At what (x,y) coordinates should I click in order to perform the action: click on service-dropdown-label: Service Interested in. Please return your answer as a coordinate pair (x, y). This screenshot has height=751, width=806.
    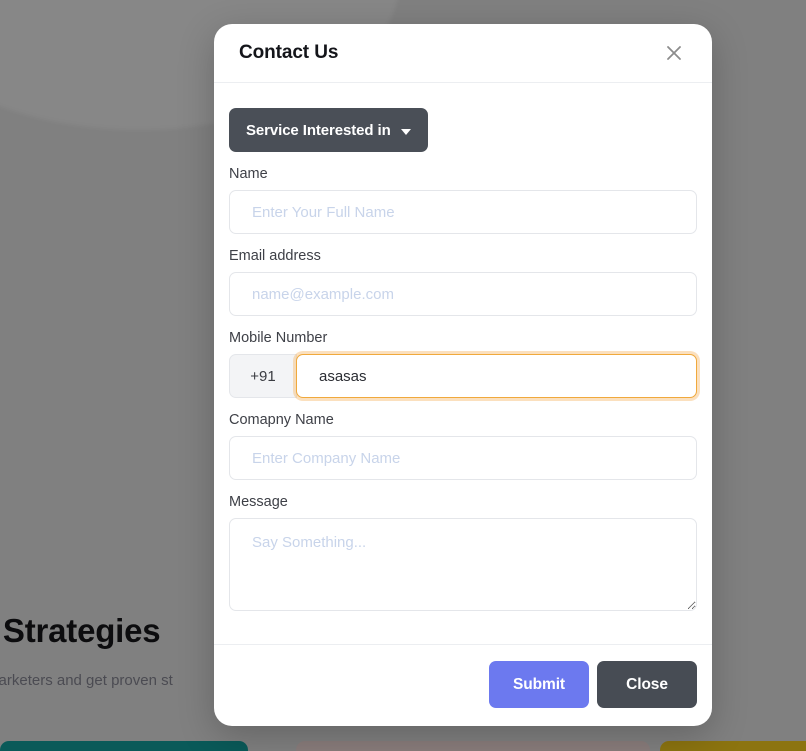
    Looking at the image, I should click on (318, 130).